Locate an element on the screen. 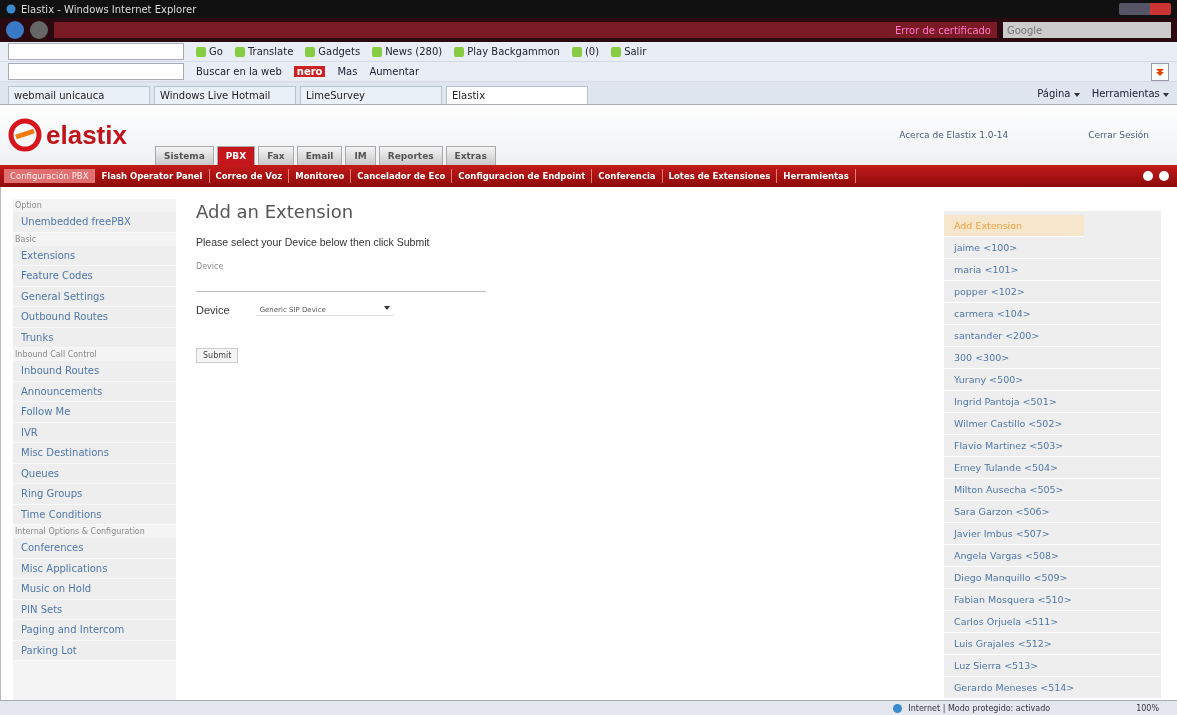 The width and height of the screenshot is (1177, 715). nav-tab: IM is located at coordinates (360, 155).